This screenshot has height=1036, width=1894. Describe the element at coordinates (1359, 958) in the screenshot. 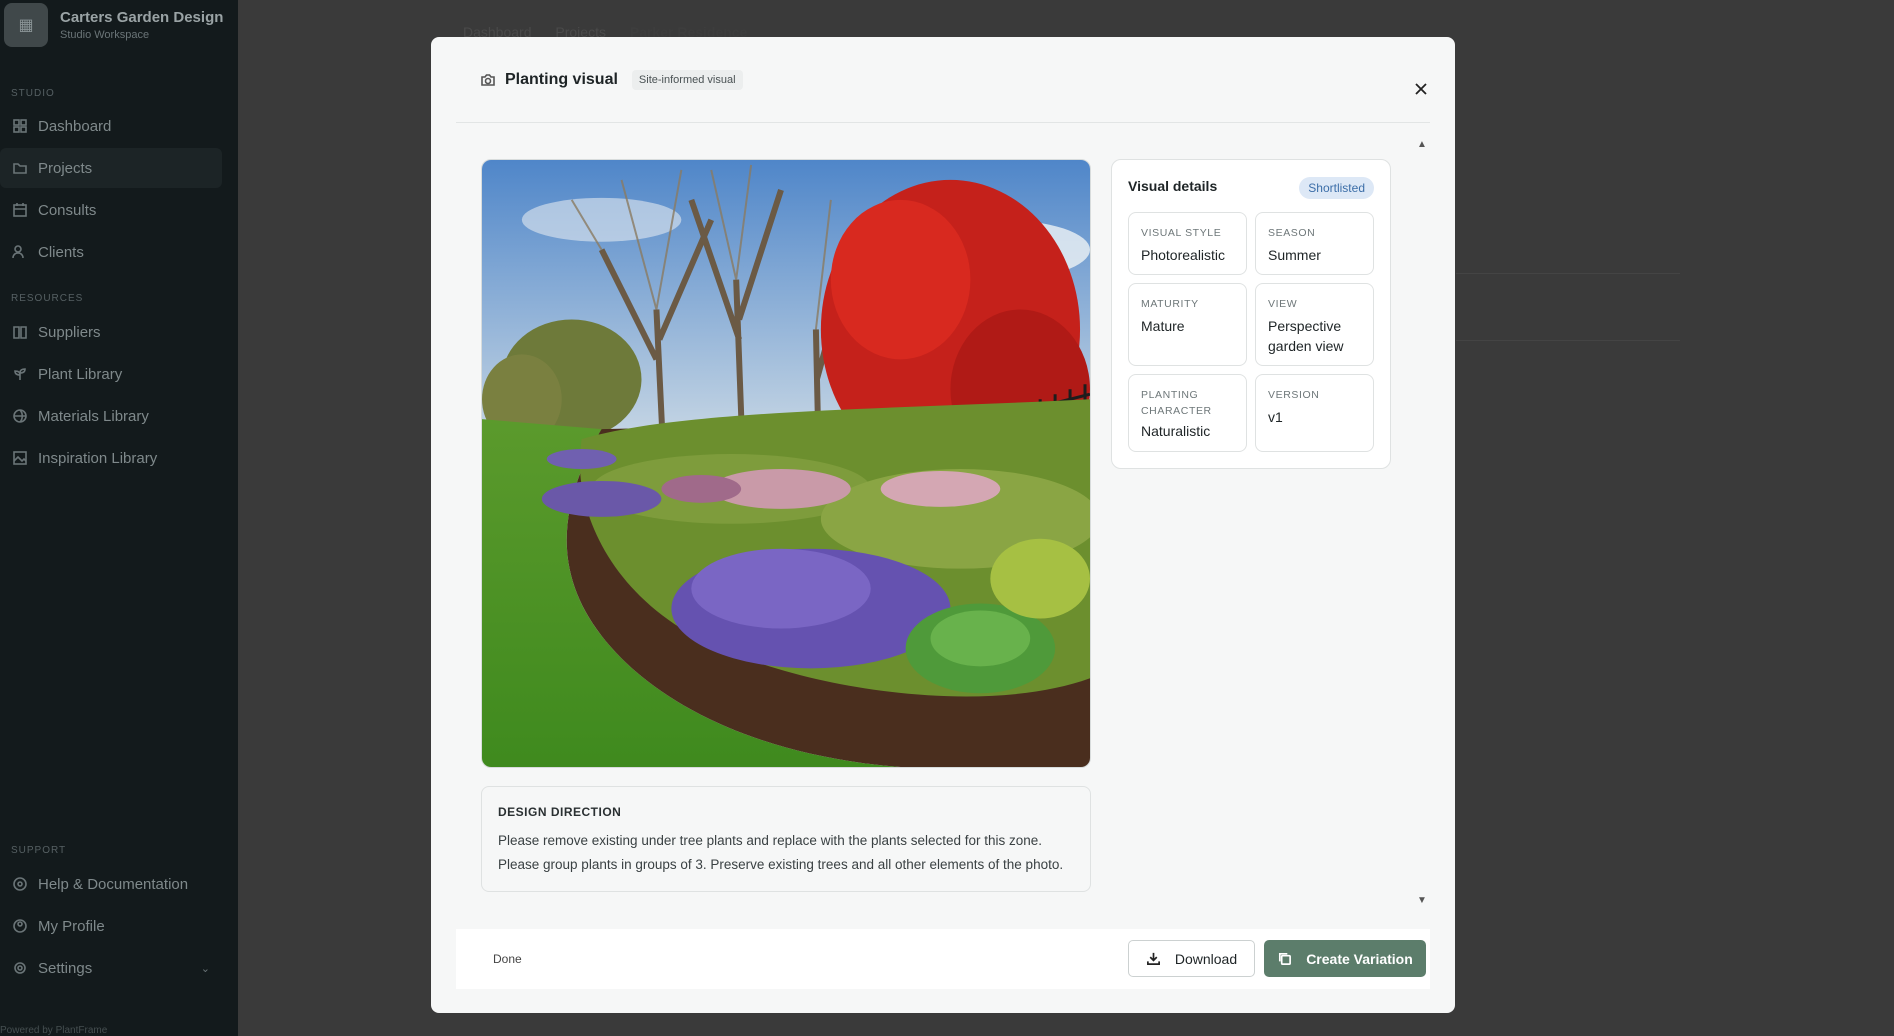

I see `create-variation-label: Create Variation` at that location.